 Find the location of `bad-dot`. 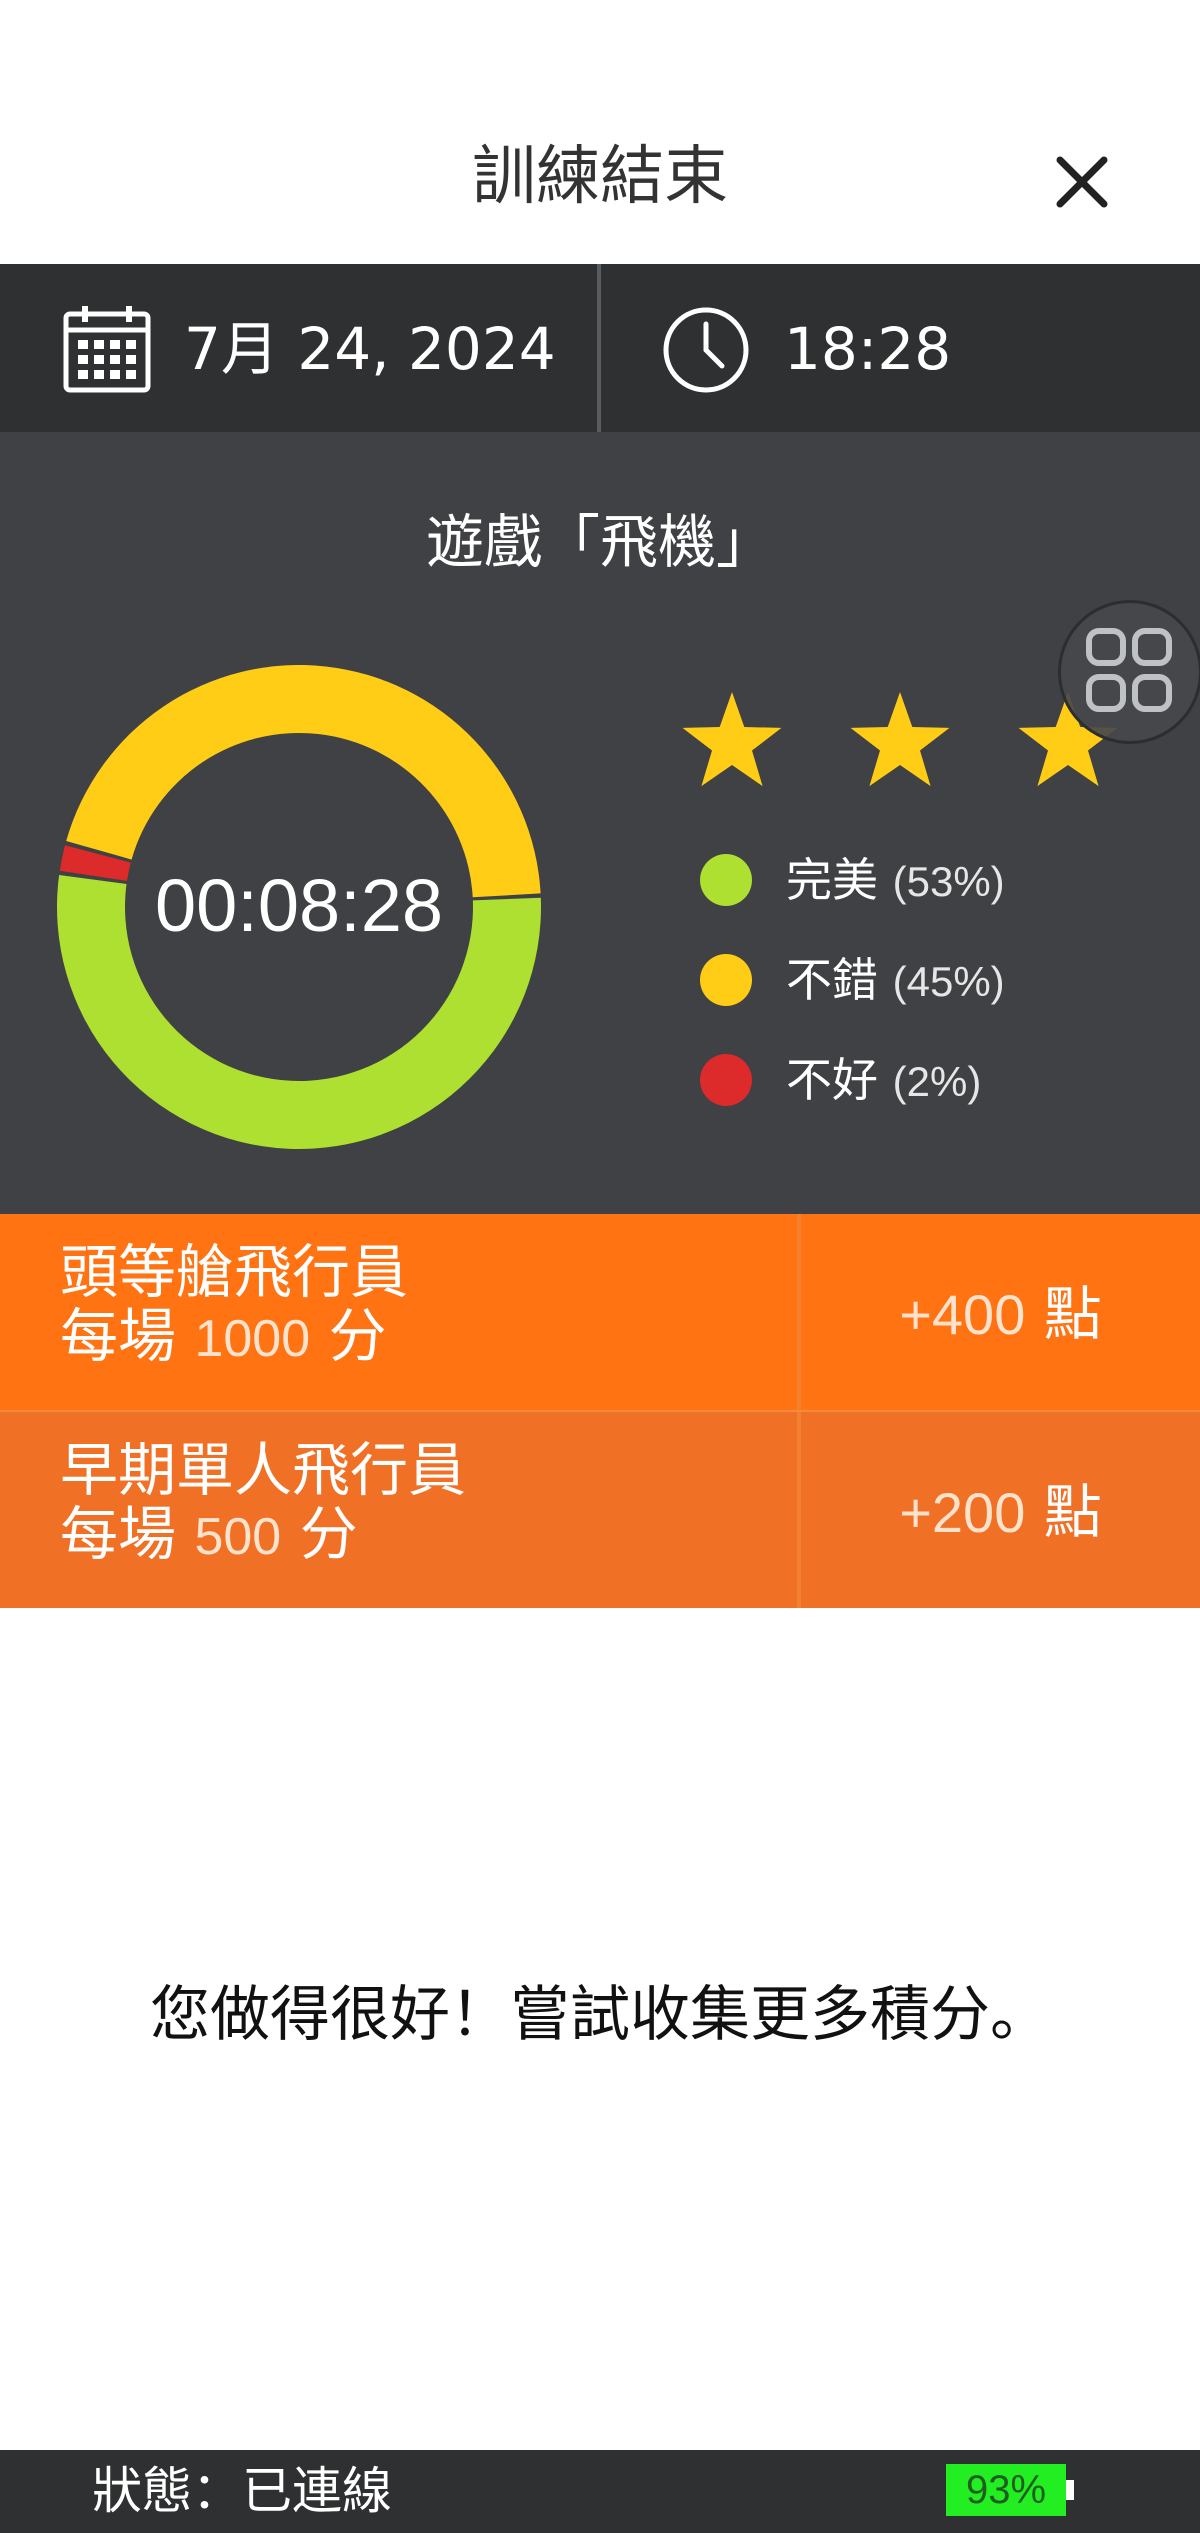

bad-dot is located at coordinates (726, 1080).